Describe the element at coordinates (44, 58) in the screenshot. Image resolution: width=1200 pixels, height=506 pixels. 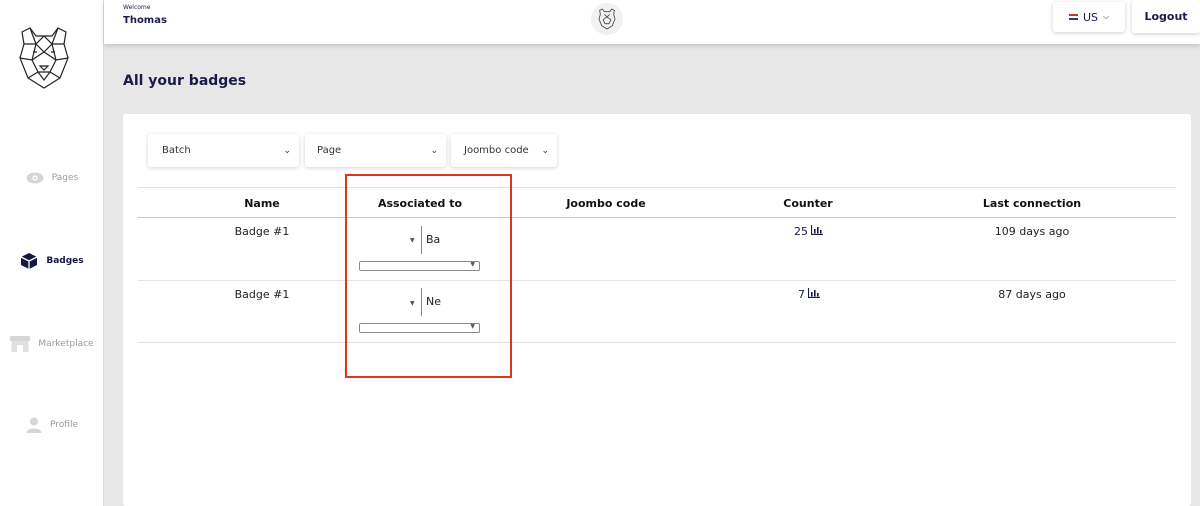
I see `bear-logo-icon` at that location.